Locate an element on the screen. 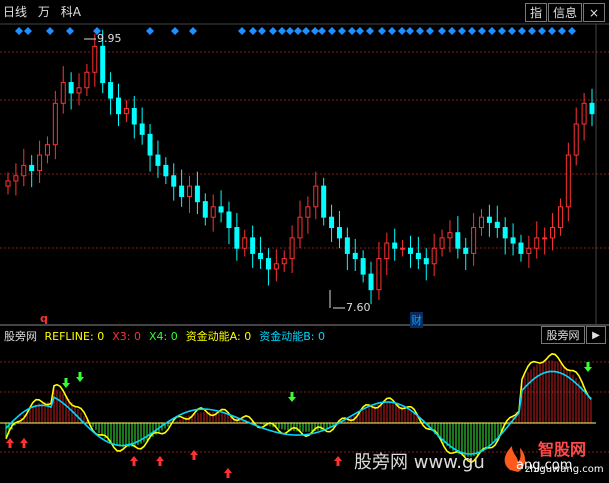  close-button: × is located at coordinates (594, 12).